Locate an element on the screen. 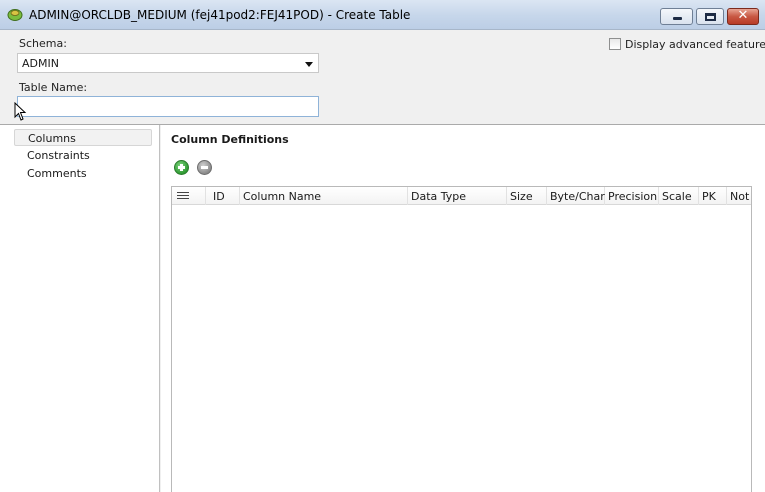 The height and width of the screenshot is (492, 765). nav-item-label: Constraints is located at coordinates (58, 155).